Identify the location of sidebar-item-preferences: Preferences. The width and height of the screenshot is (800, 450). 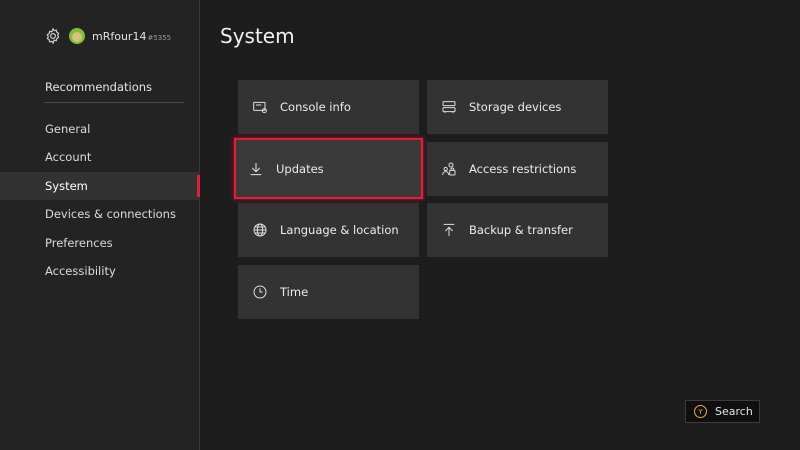
(100, 243).